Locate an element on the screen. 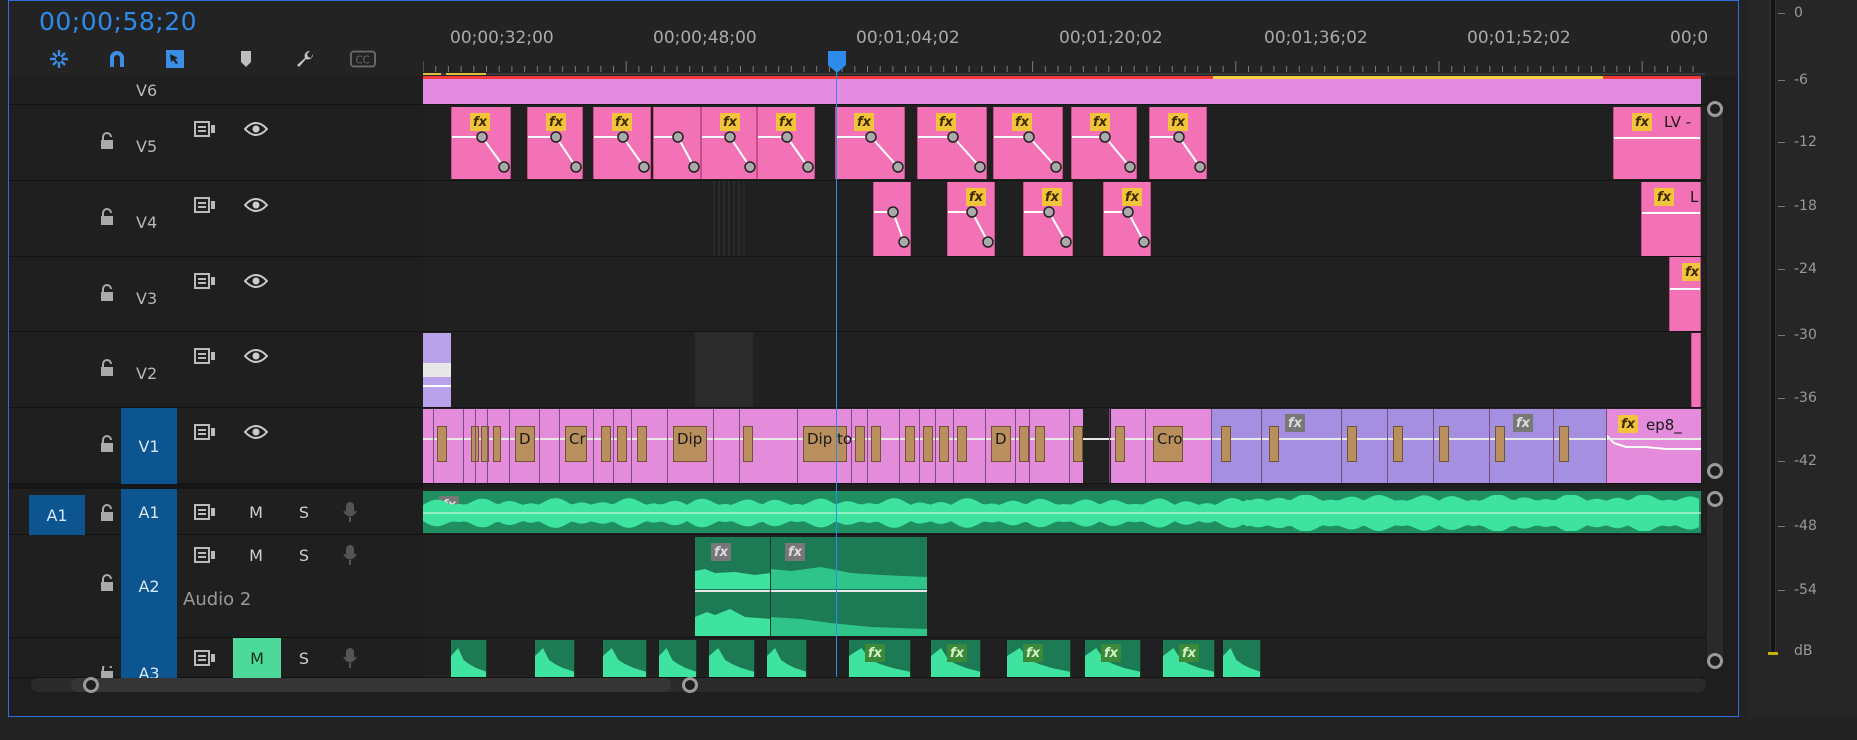 Image resolution: width=1857 pixels, height=740 pixels. mute-button-active: M is located at coordinates (257, 658).